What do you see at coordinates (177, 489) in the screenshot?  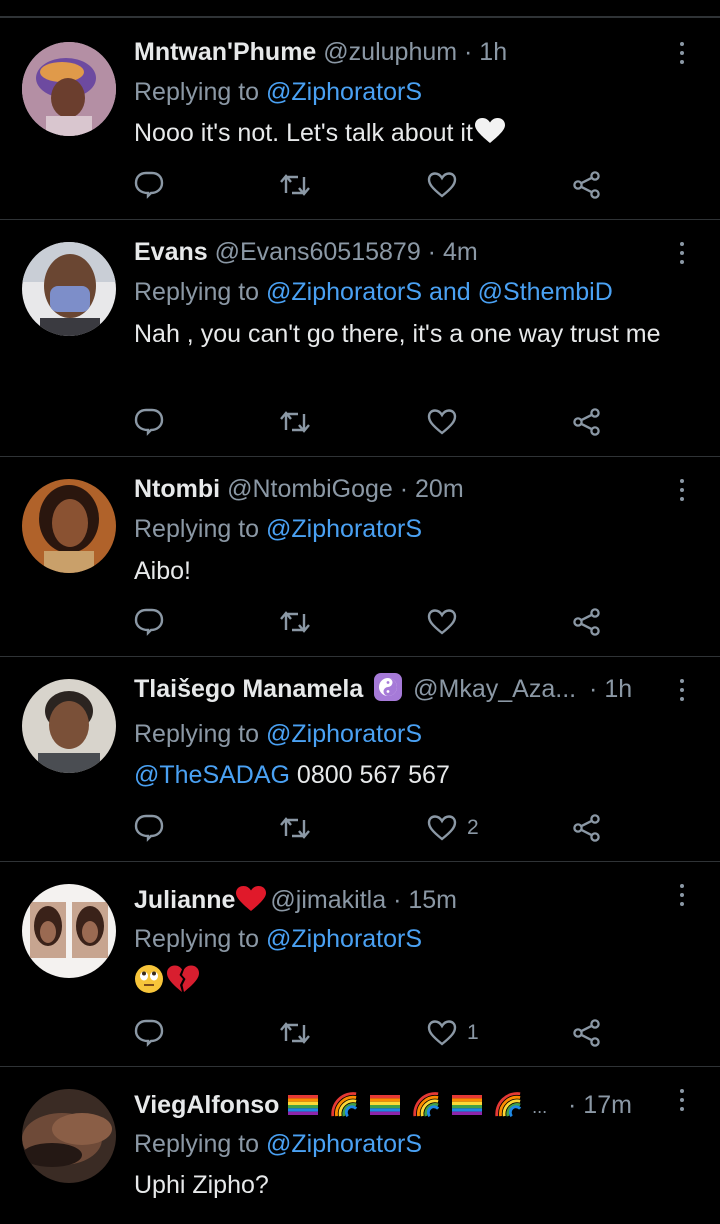 I see `display-name: Ntombi` at bounding box center [177, 489].